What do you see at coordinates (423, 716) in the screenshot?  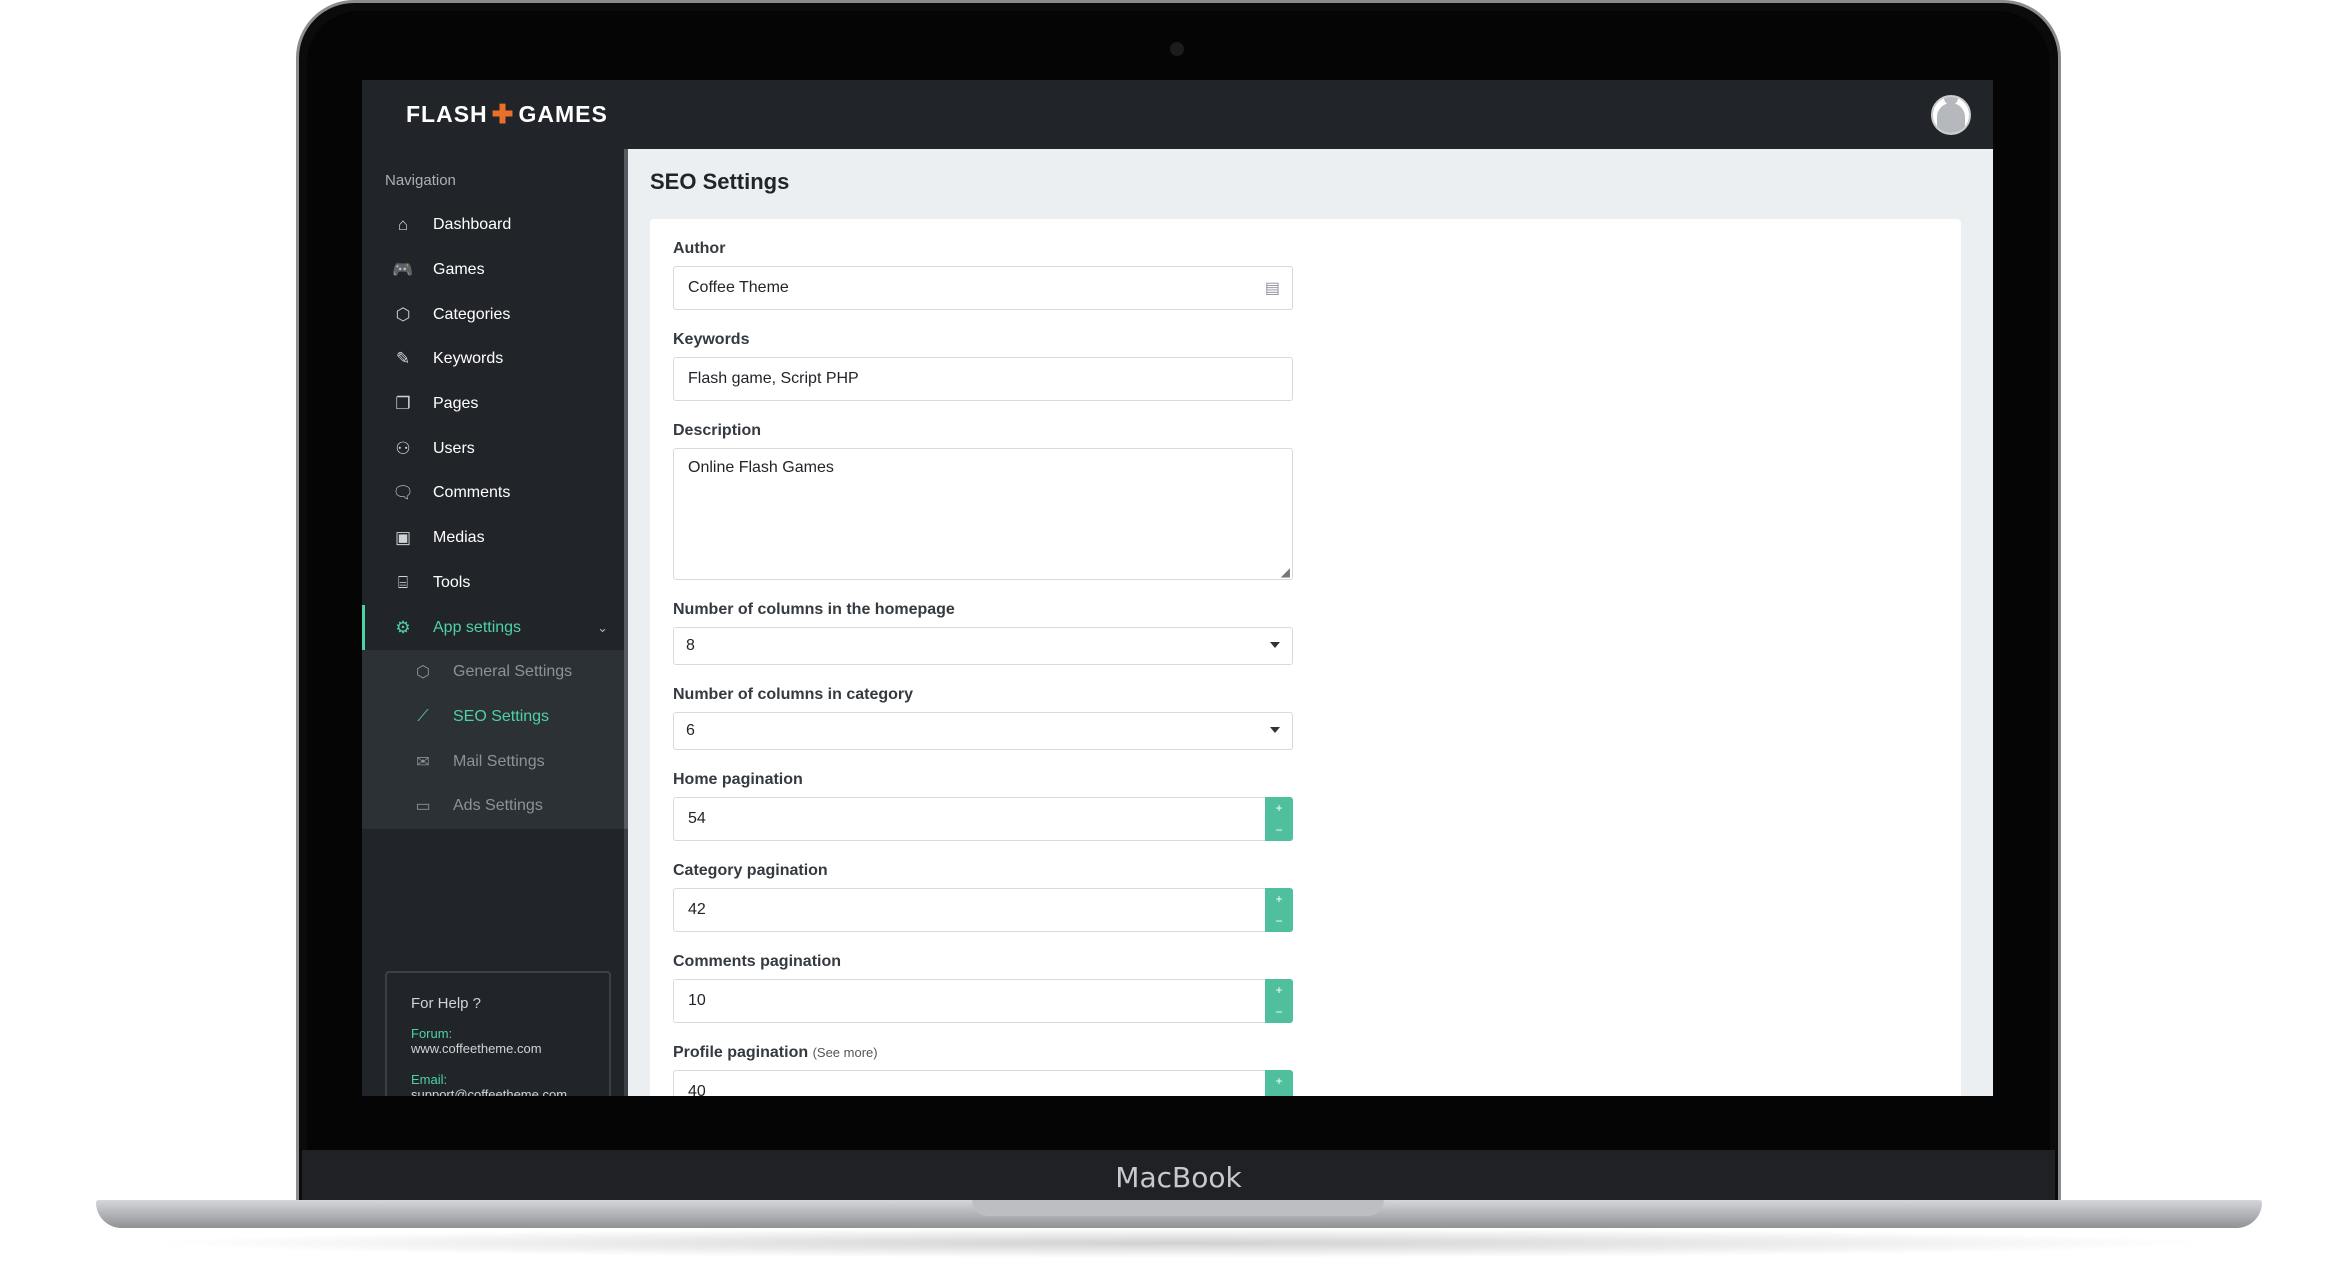 I see `chart-line-icon: ⟋` at bounding box center [423, 716].